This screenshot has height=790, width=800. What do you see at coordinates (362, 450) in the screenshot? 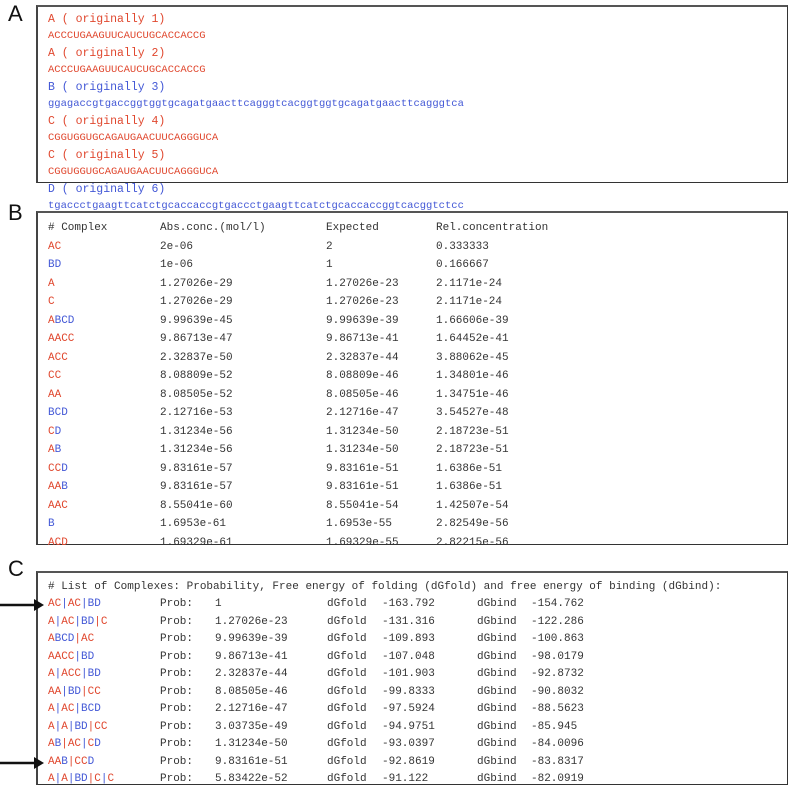
I see `expected-cell: 1.31234e-50` at bounding box center [362, 450].